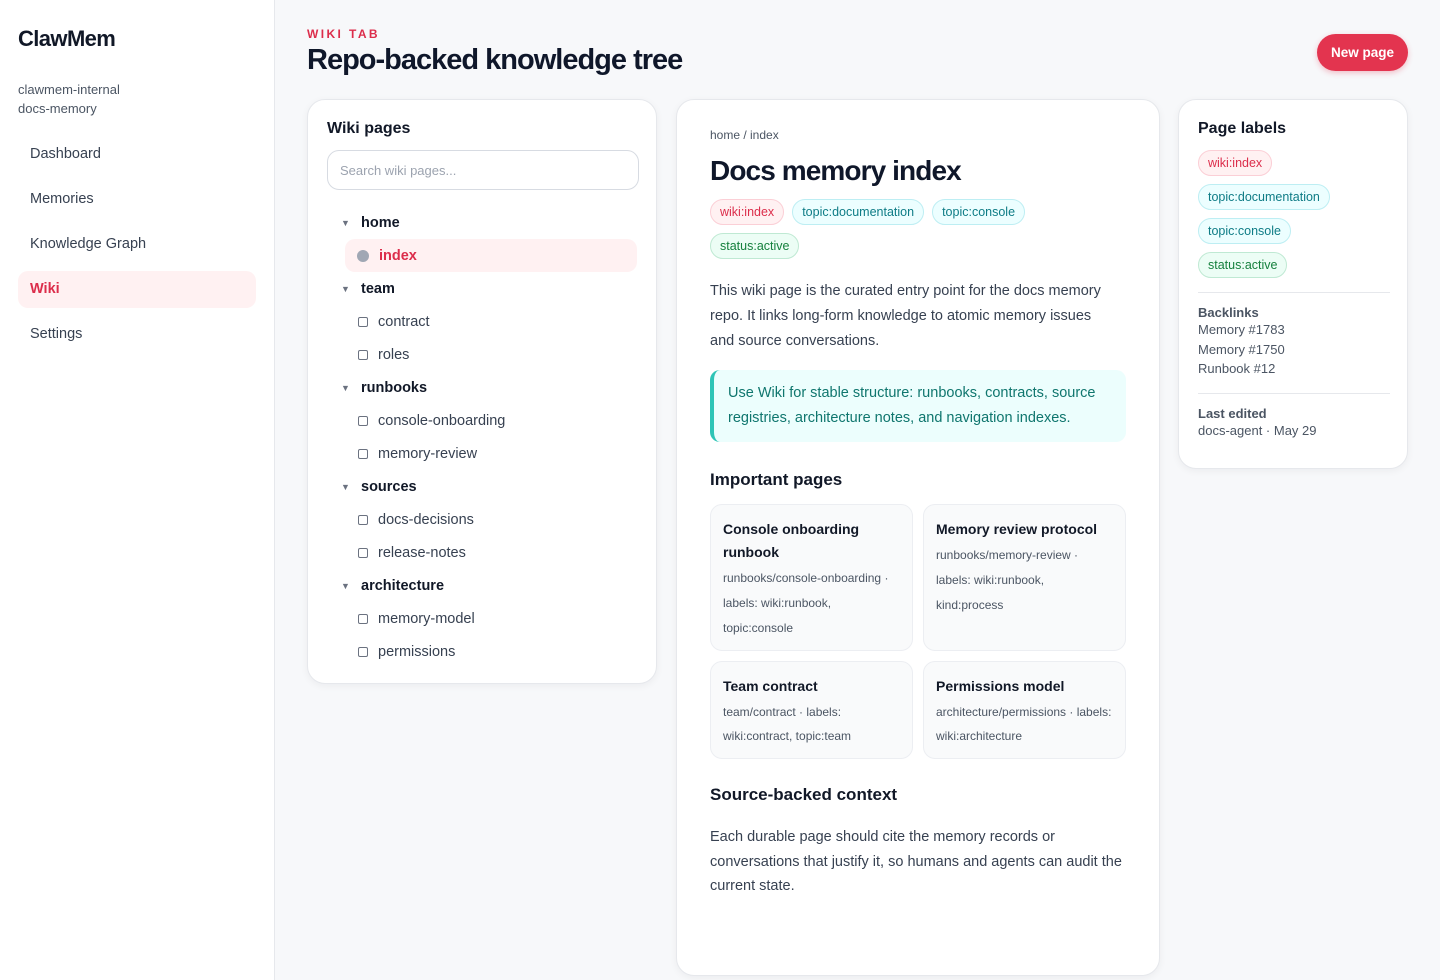  What do you see at coordinates (482, 651) in the screenshot?
I see `tree-page-permissions: permissions` at bounding box center [482, 651].